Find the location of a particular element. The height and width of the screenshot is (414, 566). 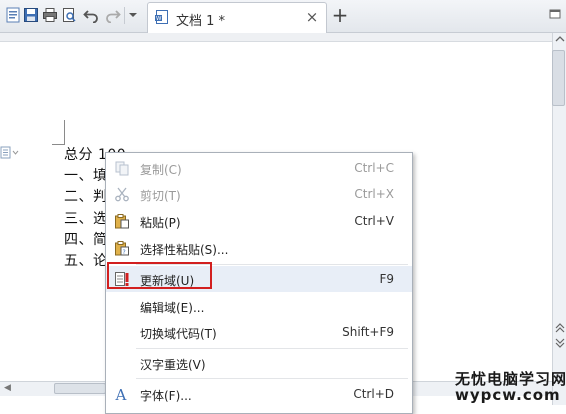

font-icon: A is located at coordinates (122, 394).